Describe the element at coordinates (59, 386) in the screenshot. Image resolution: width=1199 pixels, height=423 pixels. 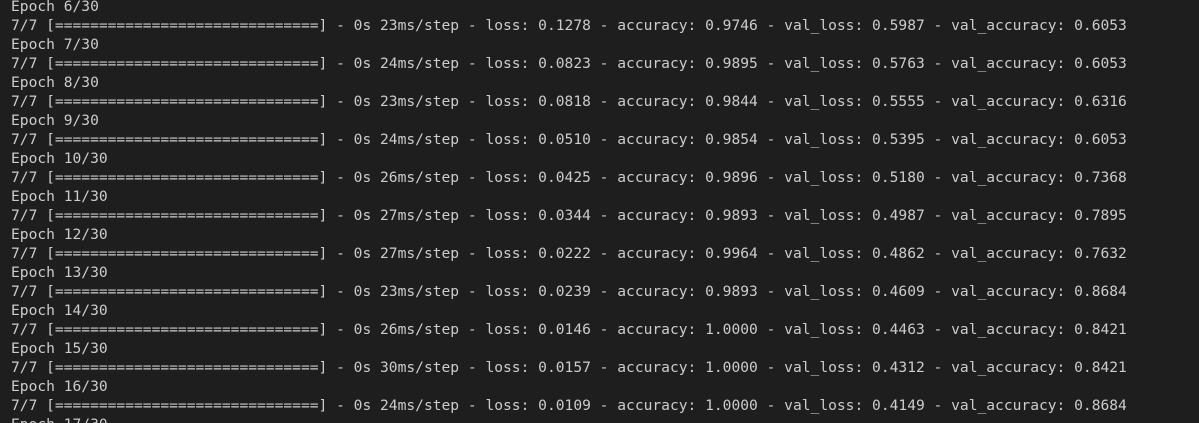
I see `output-line: Epoch 16/30` at that location.